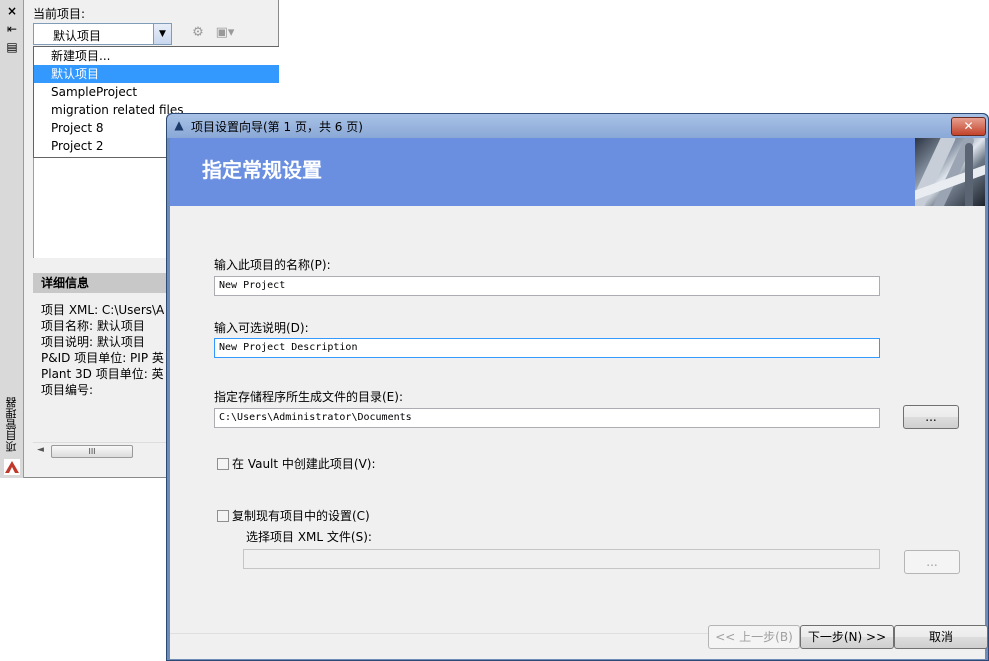  What do you see at coordinates (93, 342) in the screenshot?
I see `detail-line: 项目说明: 默认项目` at bounding box center [93, 342].